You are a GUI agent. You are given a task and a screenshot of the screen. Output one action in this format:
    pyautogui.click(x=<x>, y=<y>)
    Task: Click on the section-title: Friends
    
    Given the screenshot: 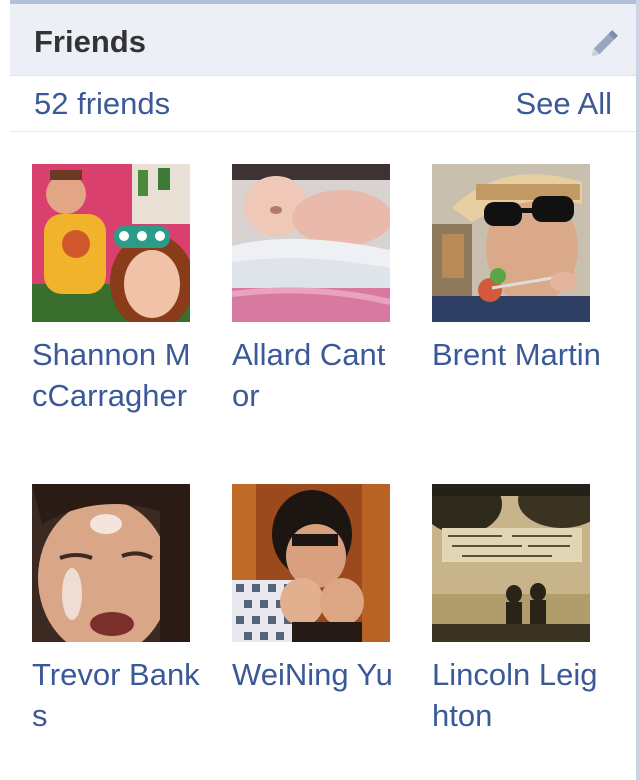 What is the action you would take?
    pyautogui.click(x=90, y=41)
    